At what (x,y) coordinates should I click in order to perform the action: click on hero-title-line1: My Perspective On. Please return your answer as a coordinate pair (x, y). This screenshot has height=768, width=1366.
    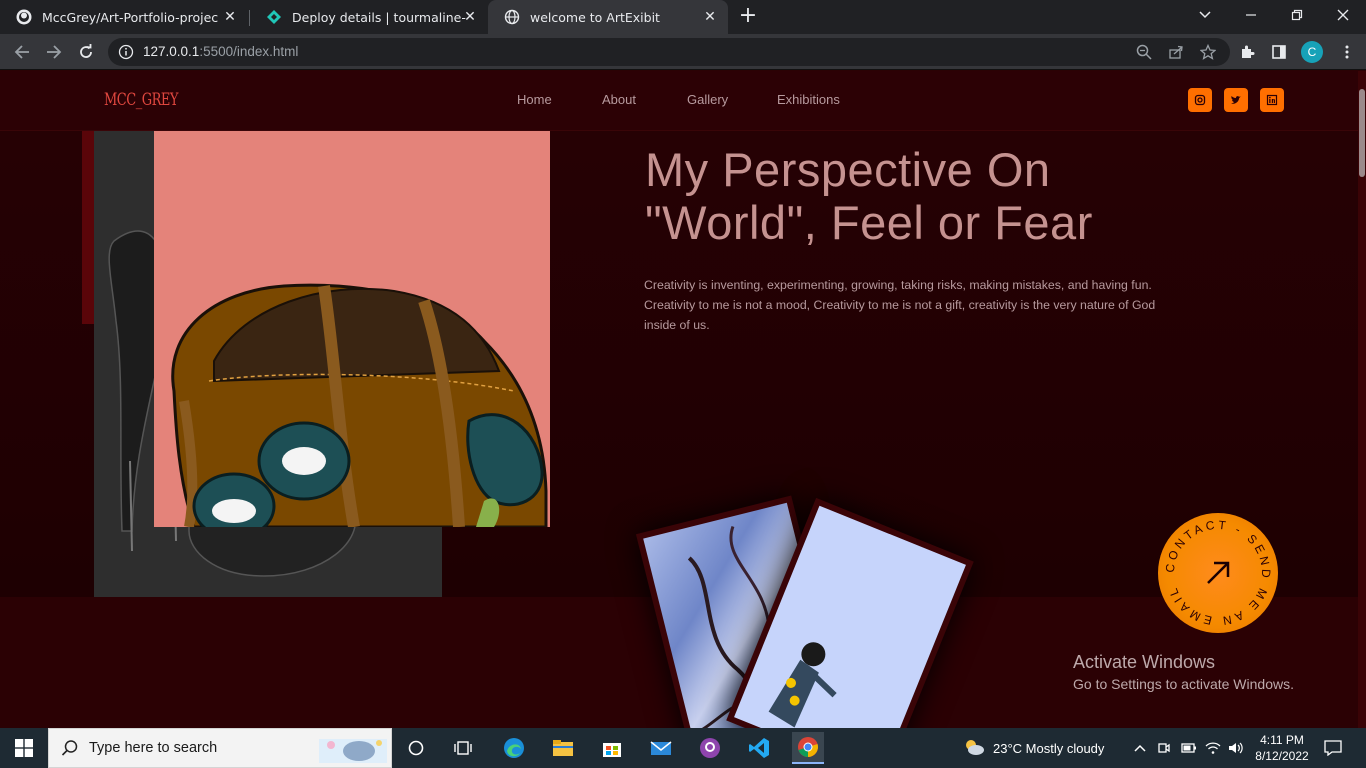
    Looking at the image, I should click on (848, 169).